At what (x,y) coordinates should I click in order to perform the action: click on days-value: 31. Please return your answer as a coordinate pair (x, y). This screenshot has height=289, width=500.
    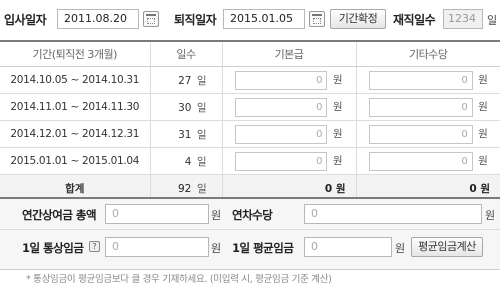
    Looking at the image, I should click on (185, 134).